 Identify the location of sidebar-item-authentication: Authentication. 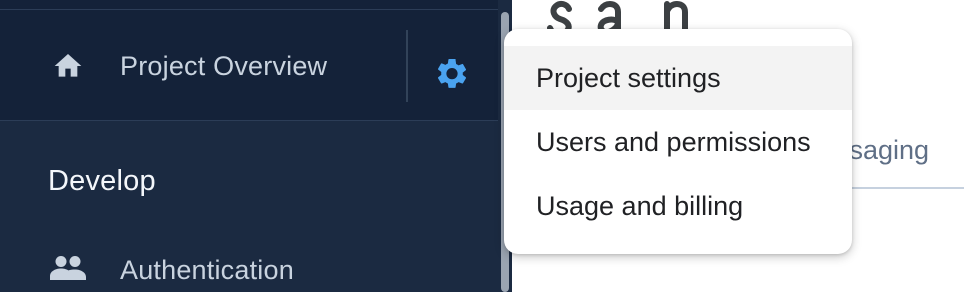
(249, 266).